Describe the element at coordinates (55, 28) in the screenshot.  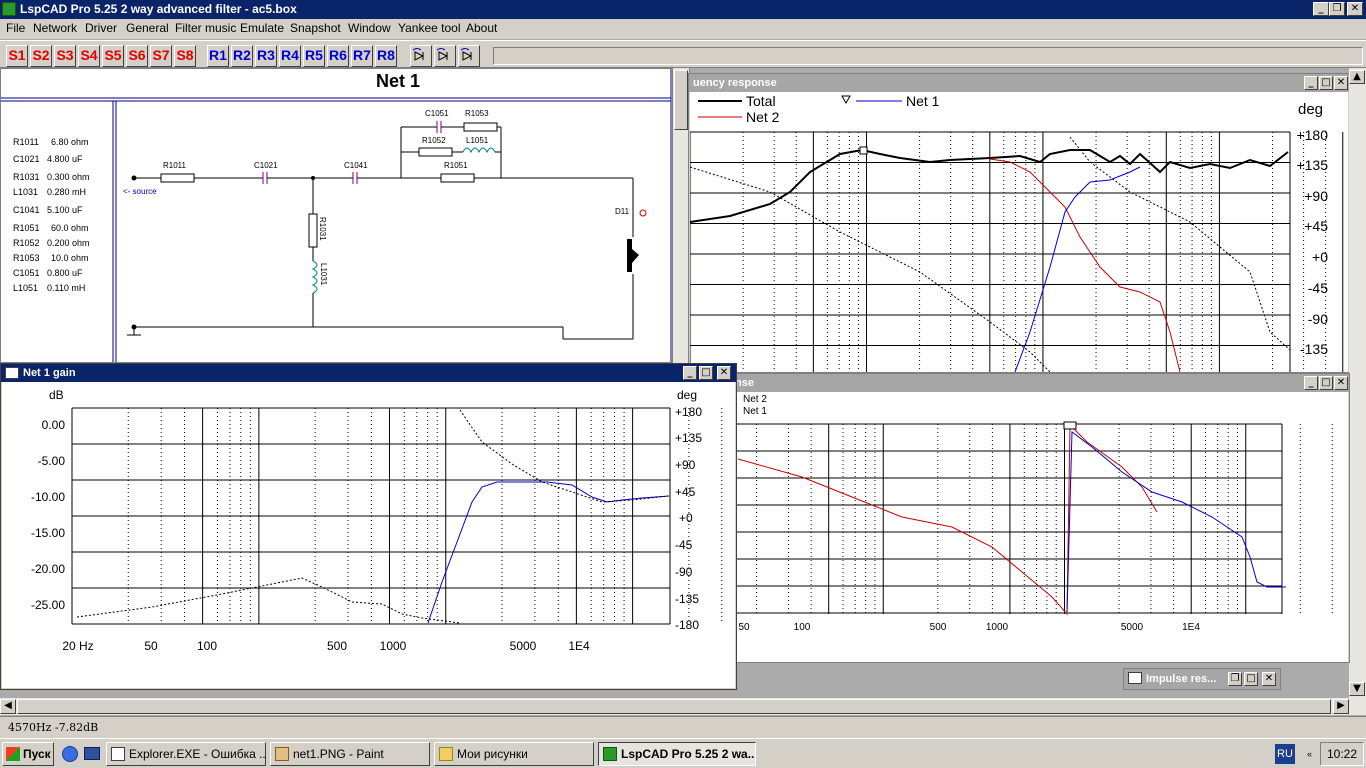
I see `menu-network: Network` at that location.